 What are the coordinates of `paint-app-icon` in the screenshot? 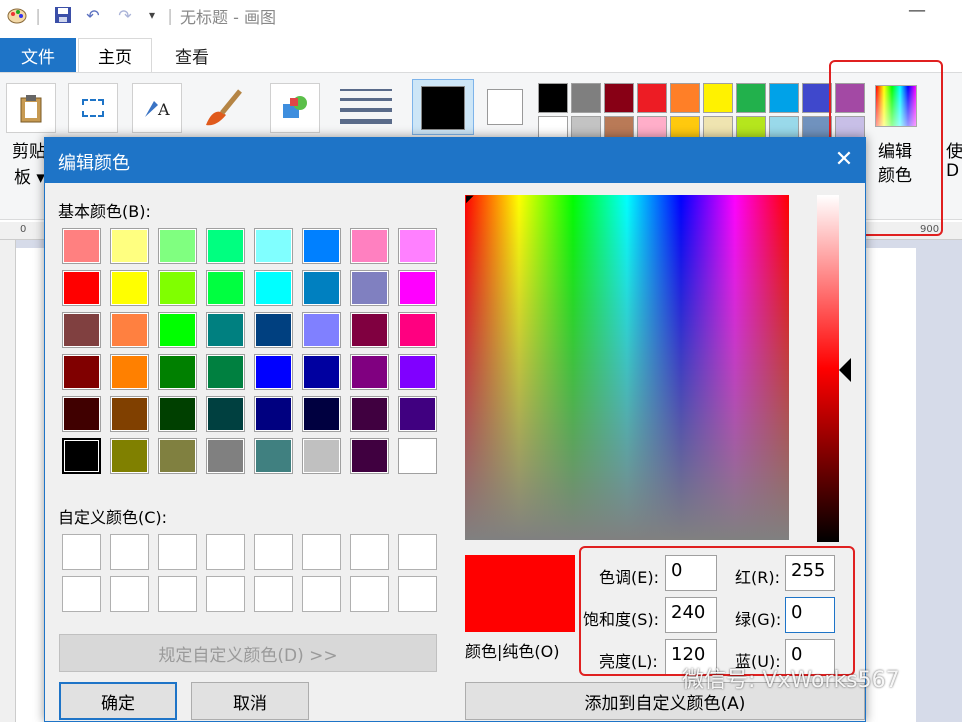 It's located at (17, 15).